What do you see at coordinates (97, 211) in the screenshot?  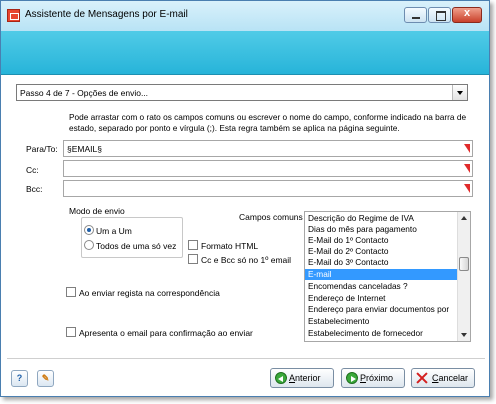 I see `send-mode-label: Modo de envio` at bounding box center [97, 211].